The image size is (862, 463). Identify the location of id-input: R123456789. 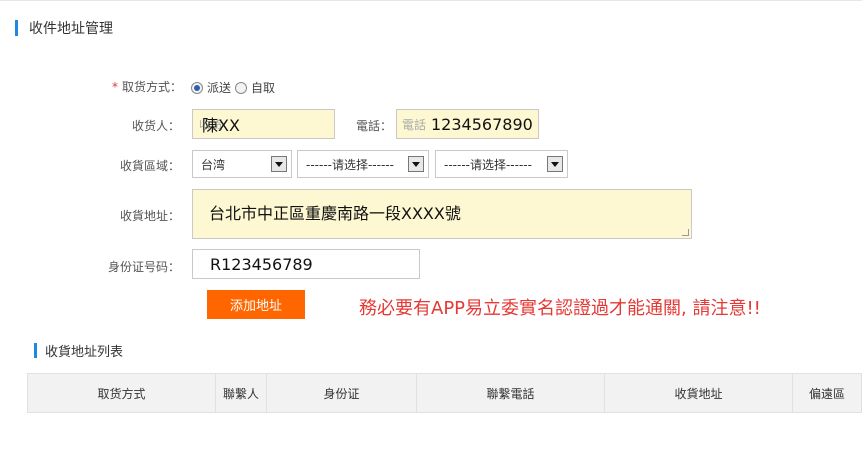
(306, 264).